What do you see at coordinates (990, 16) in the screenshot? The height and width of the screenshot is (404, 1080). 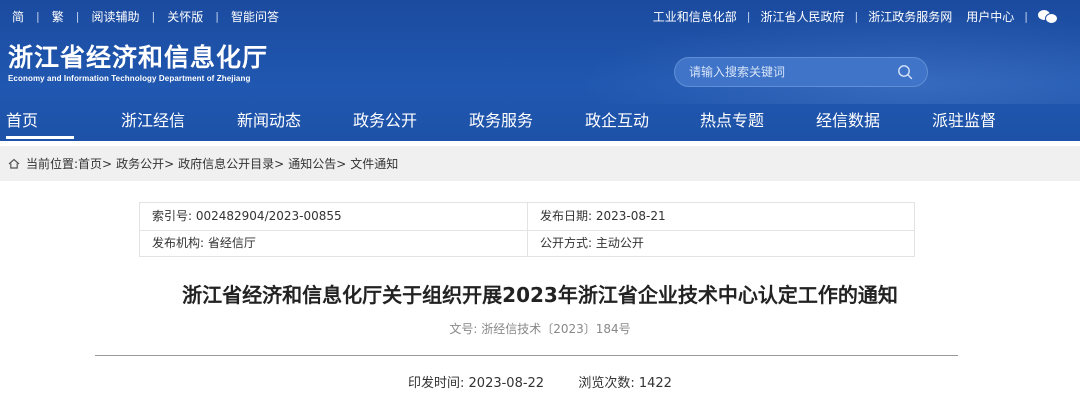 I see `user-center-link: 用户中心` at bounding box center [990, 16].